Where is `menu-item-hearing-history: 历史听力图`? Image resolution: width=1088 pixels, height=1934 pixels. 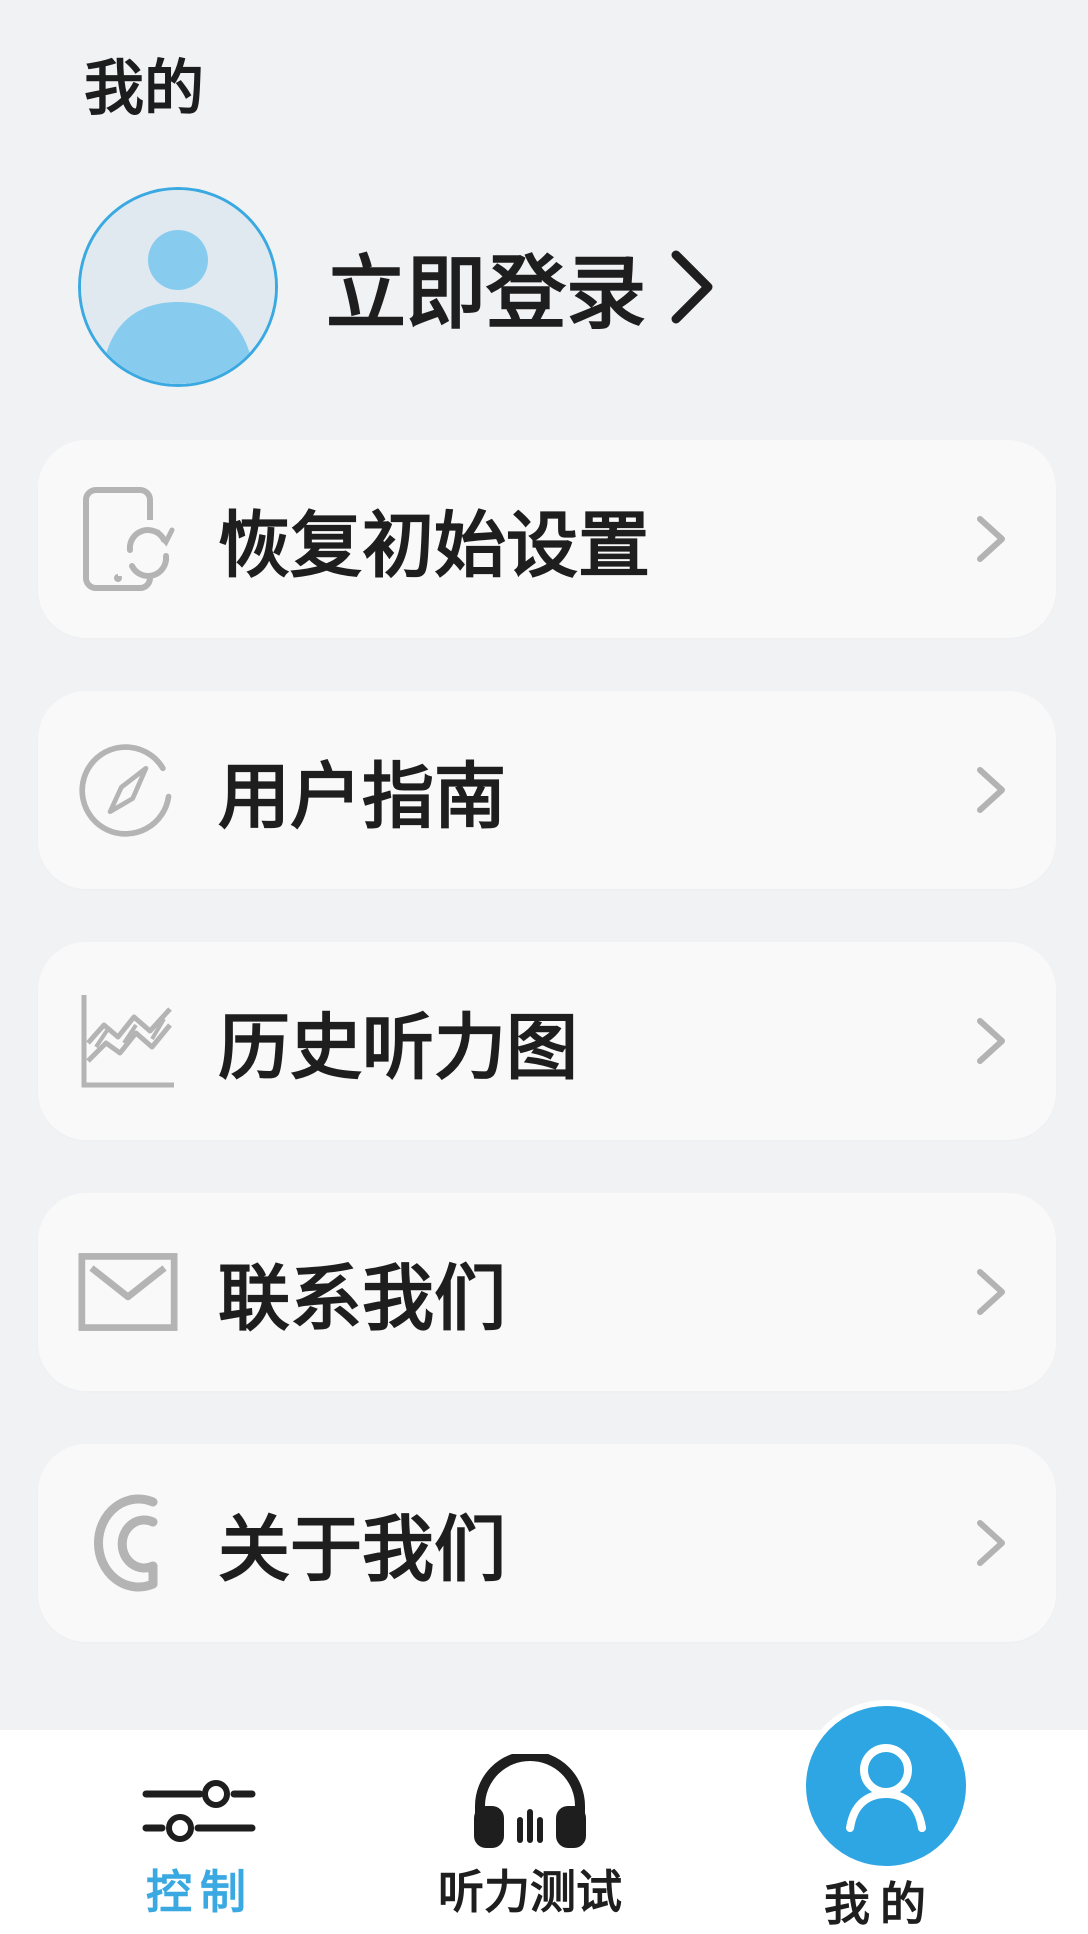 menu-item-hearing-history: 历史听力图 is located at coordinates (547, 1041).